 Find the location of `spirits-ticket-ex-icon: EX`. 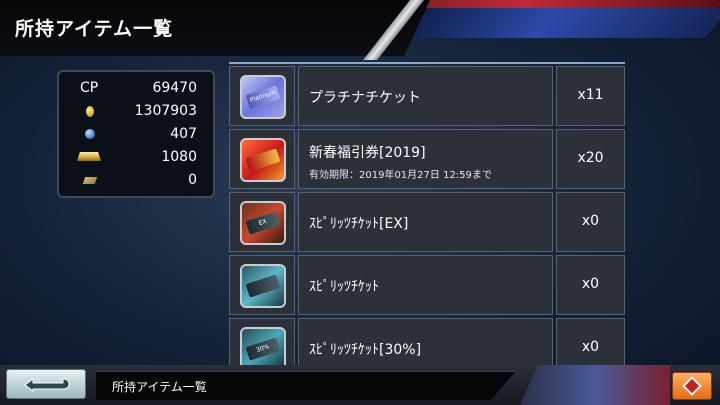

spirits-ticket-ex-icon: EX is located at coordinates (263, 223).